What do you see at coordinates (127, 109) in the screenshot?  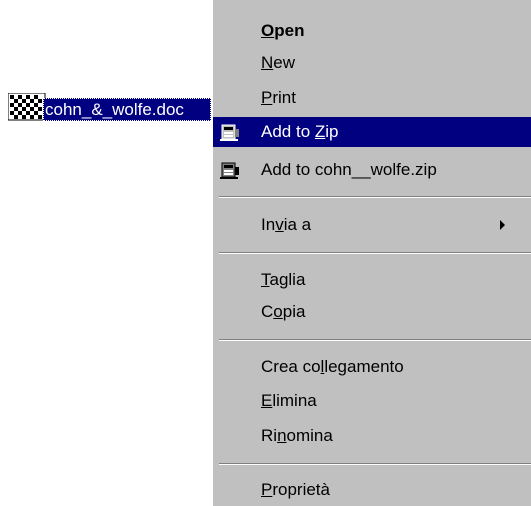 I see `file-name-label: cohn_&_wolfe.doc` at bounding box center [127, 109].